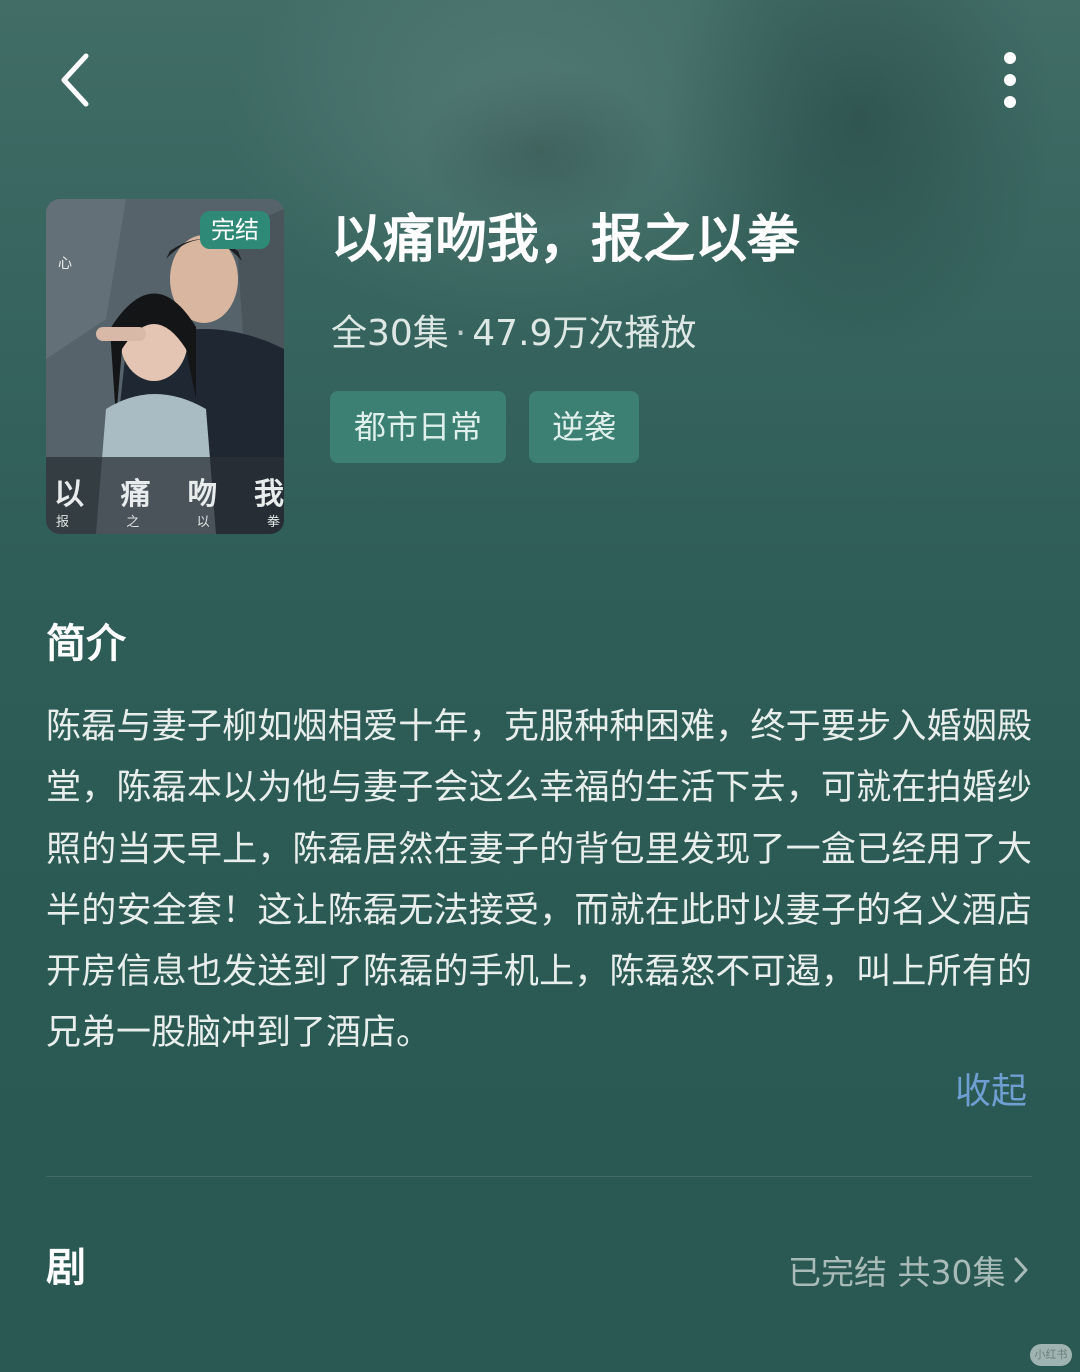  Describe the element at coordinates (135, 494) in the screenshot. I see `poster-title-char: 痛` at that location.